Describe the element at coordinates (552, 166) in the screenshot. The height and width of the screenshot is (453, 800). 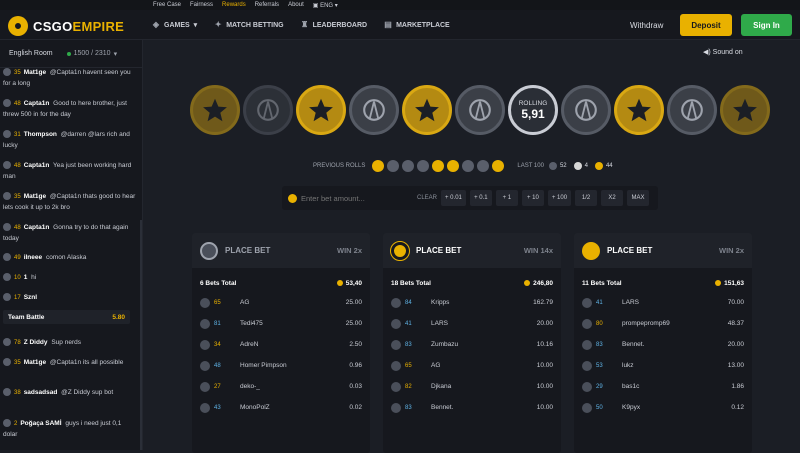
I see `ct-count-icon` at that location.